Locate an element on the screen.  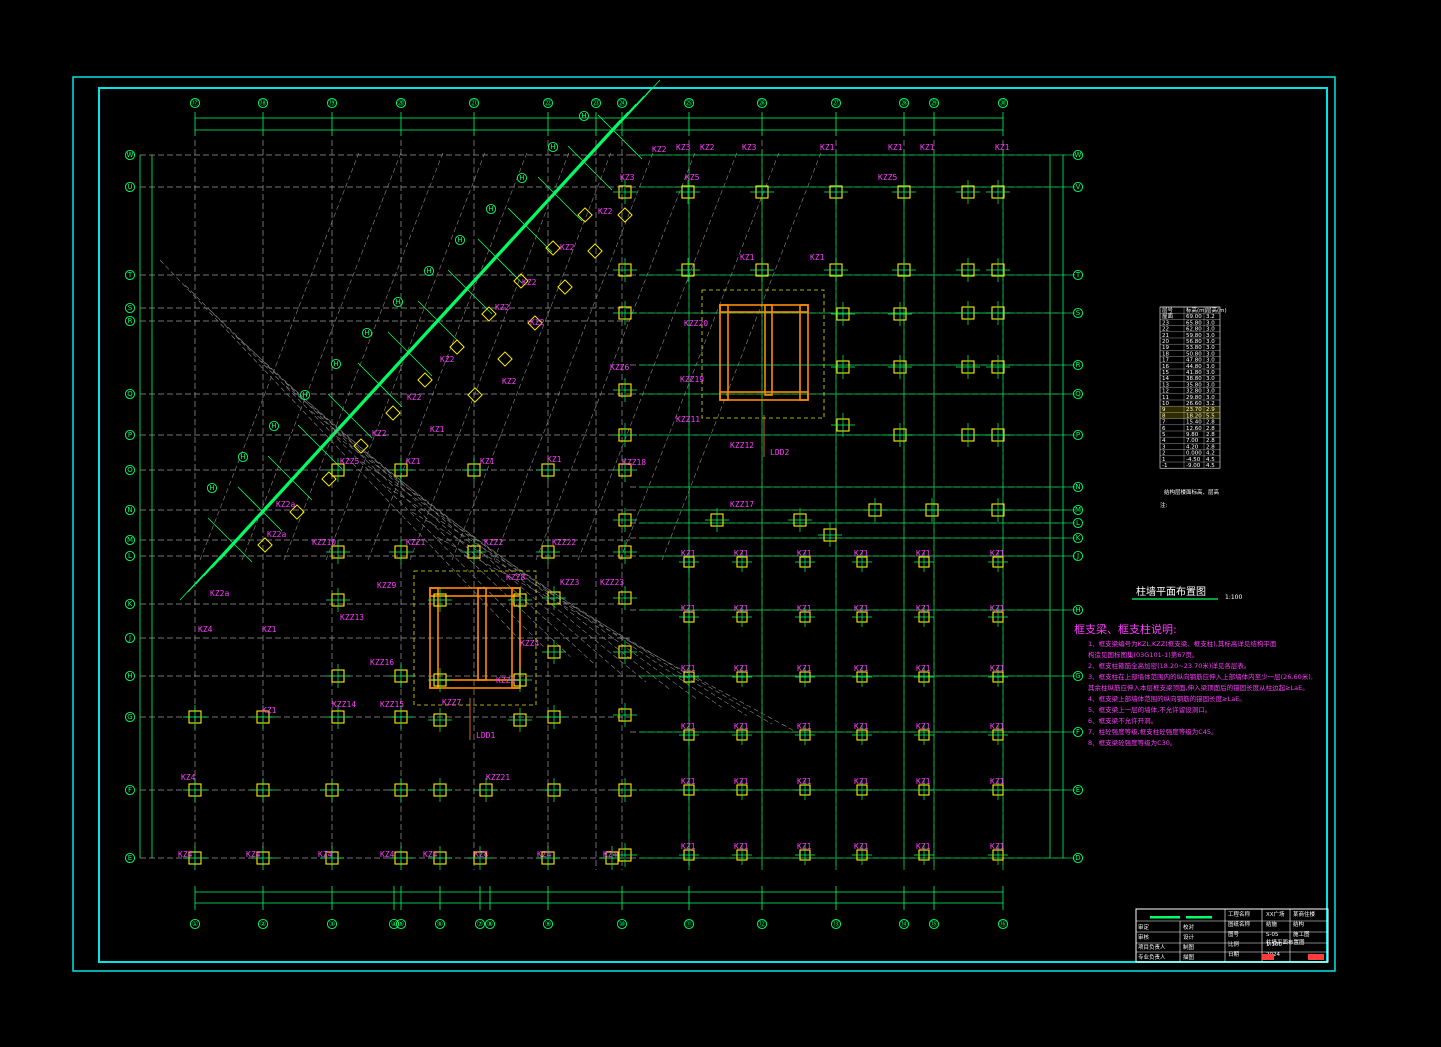
column-label: KZZ14 is located at coordinates (344, 704).